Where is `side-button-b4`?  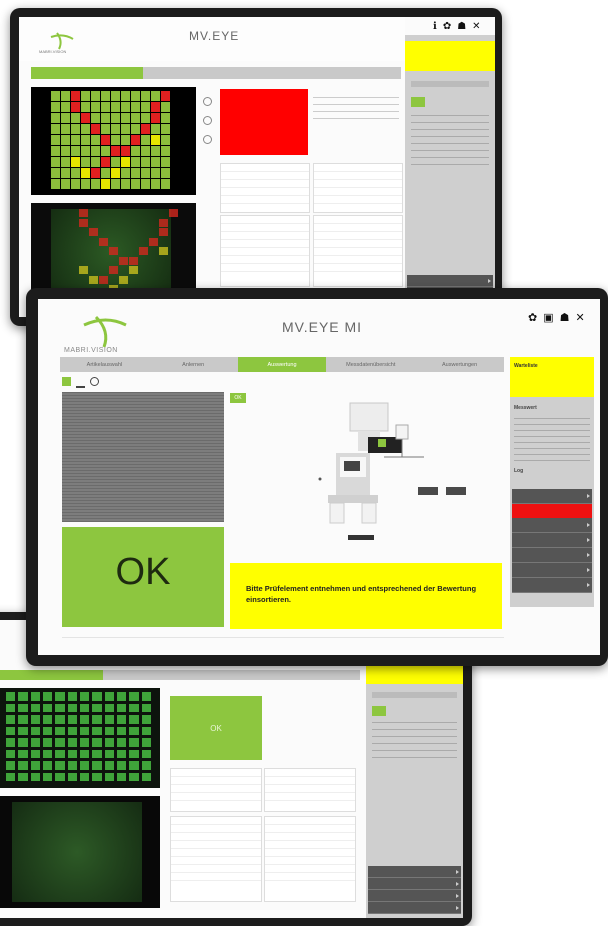
side-button-b4 is located at coordinates (414, 908).